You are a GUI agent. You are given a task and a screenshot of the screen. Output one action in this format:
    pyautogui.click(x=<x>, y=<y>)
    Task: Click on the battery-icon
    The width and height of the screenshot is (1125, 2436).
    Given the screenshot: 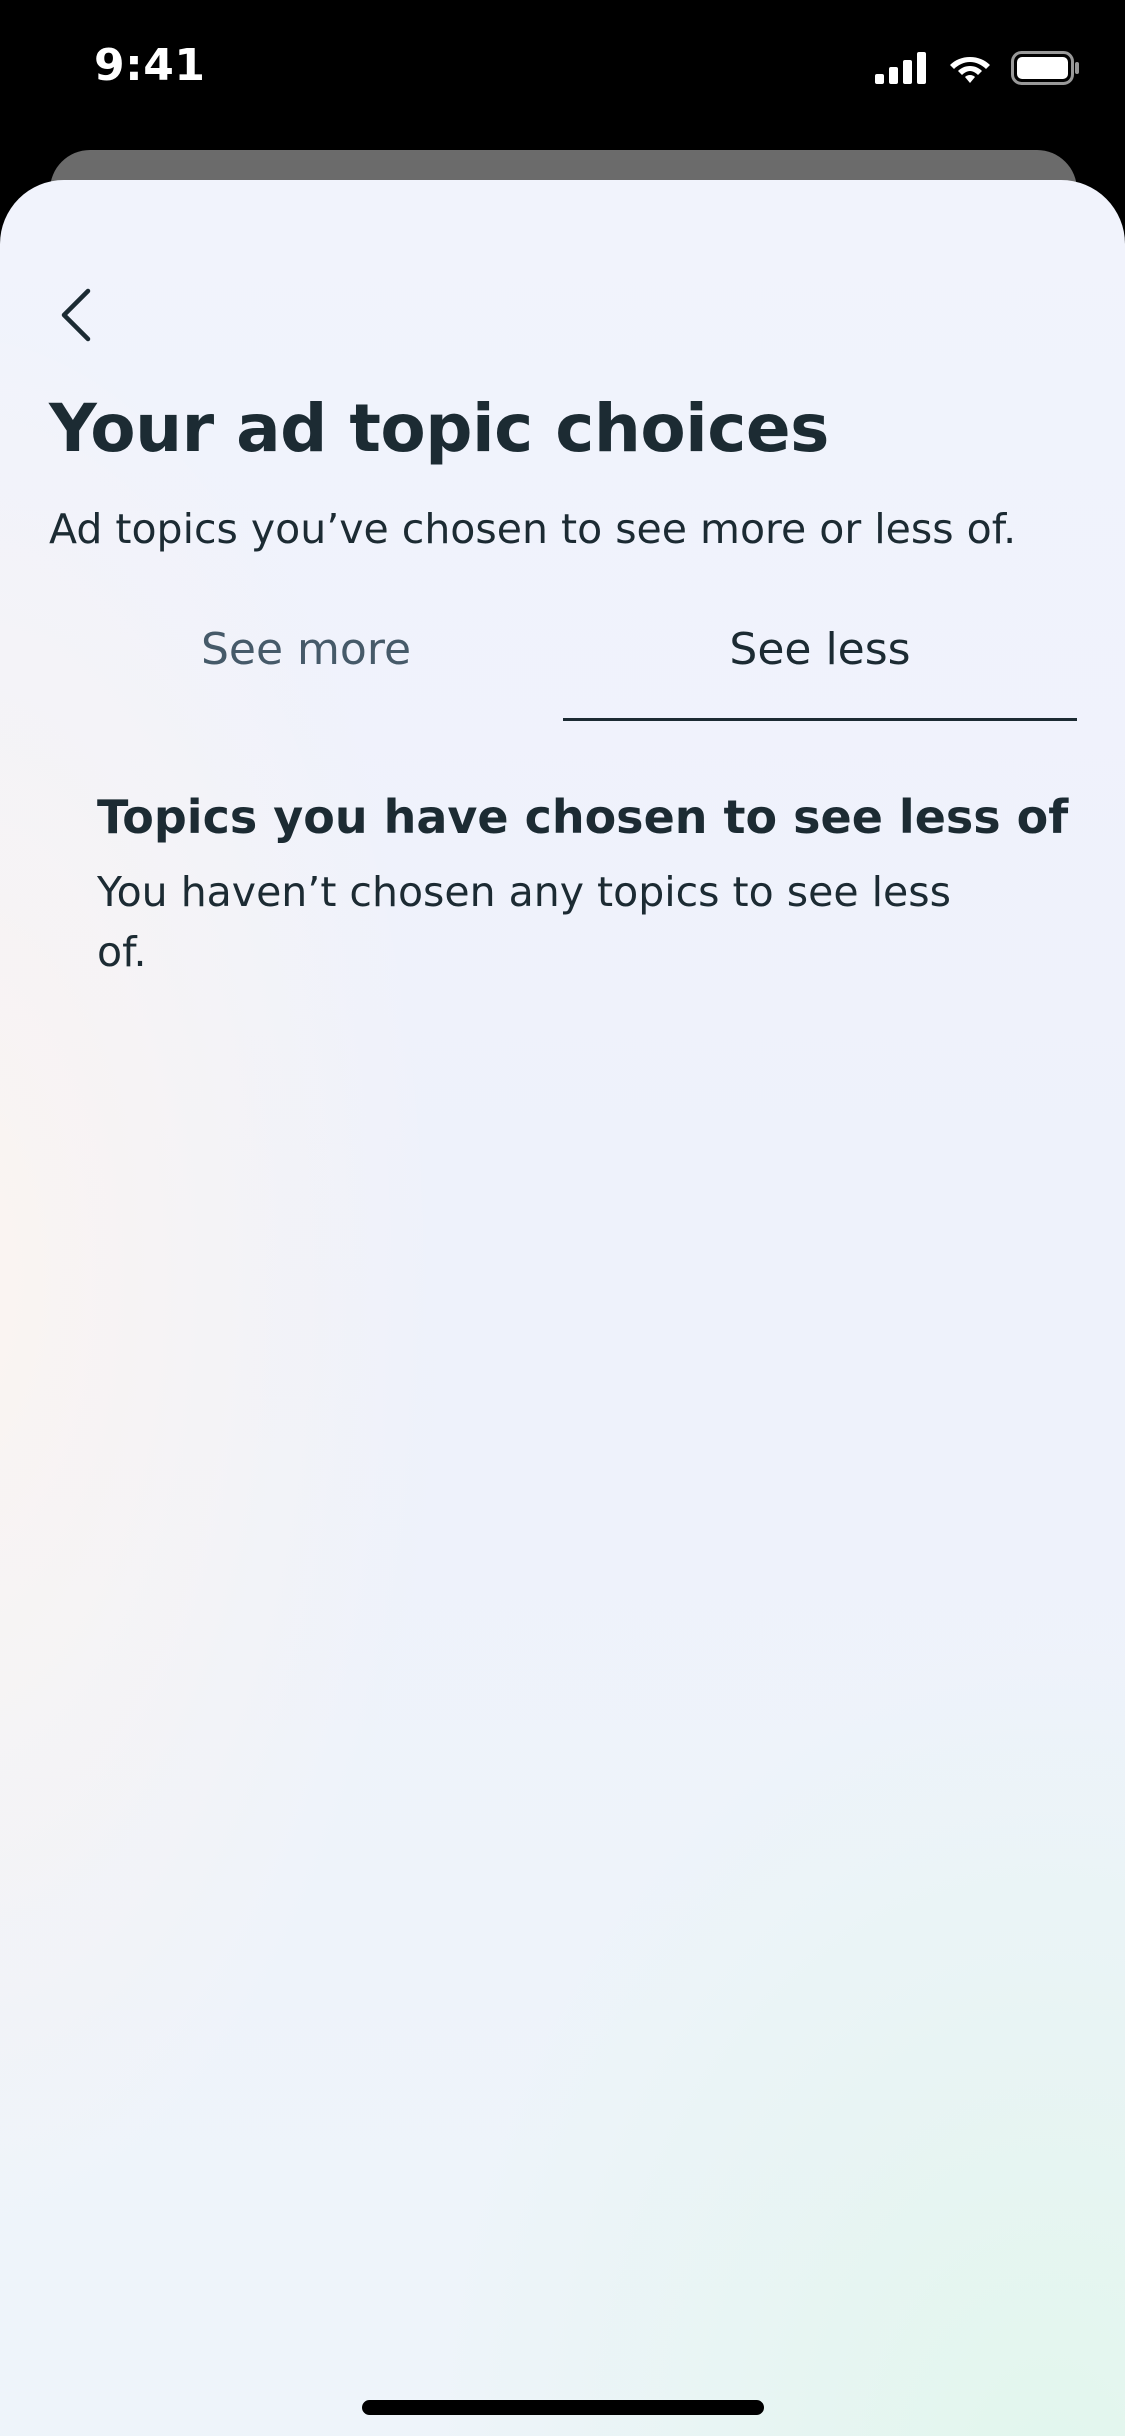 What is the action you would take?
    pyautogui.click(x=1045, y=68)
    